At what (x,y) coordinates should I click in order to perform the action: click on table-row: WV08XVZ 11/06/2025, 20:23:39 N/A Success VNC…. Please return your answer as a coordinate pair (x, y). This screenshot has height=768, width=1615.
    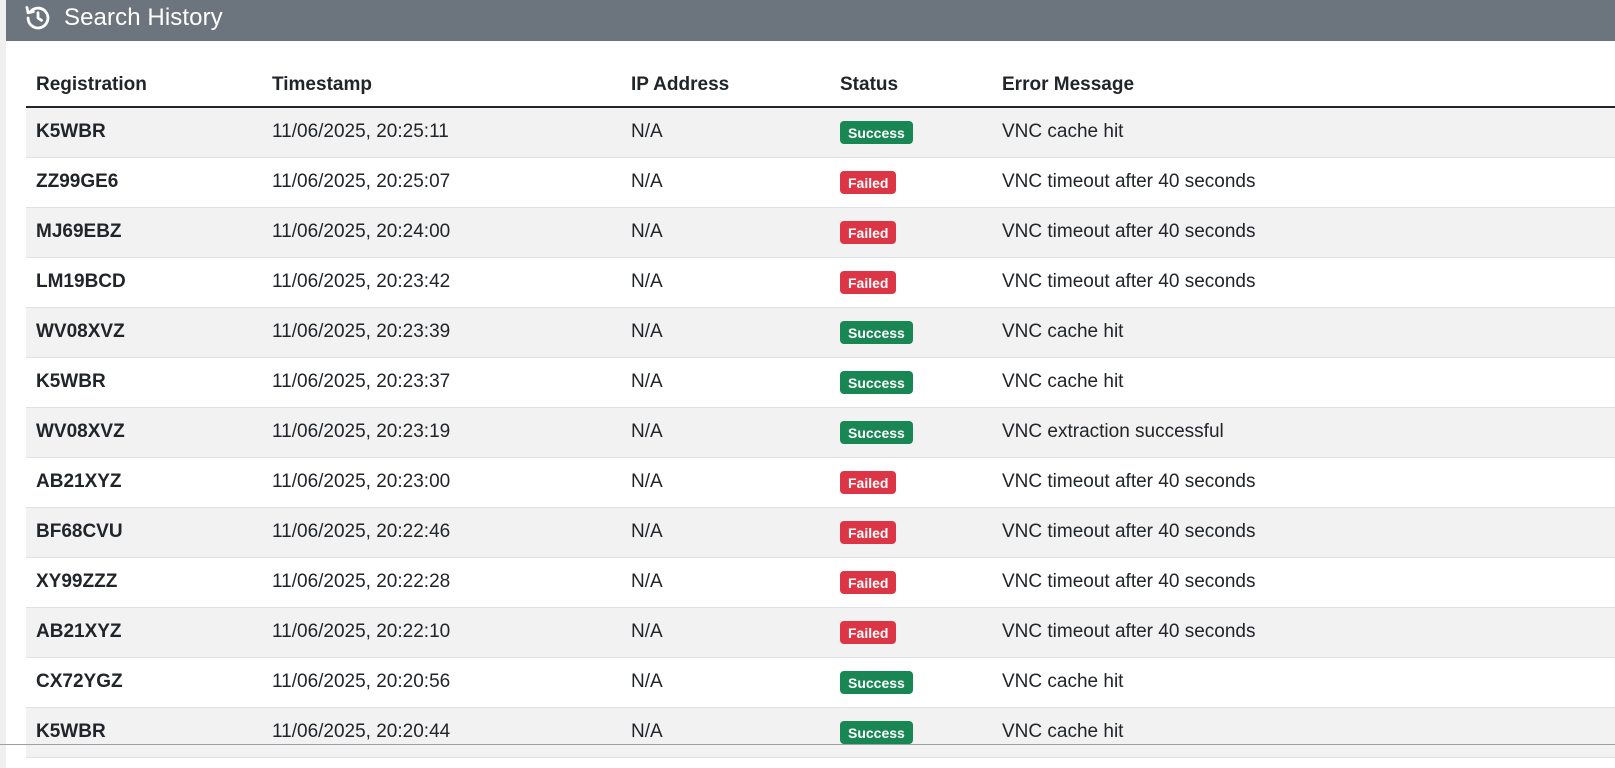
    Looking at the image, I should click on (820, 332).